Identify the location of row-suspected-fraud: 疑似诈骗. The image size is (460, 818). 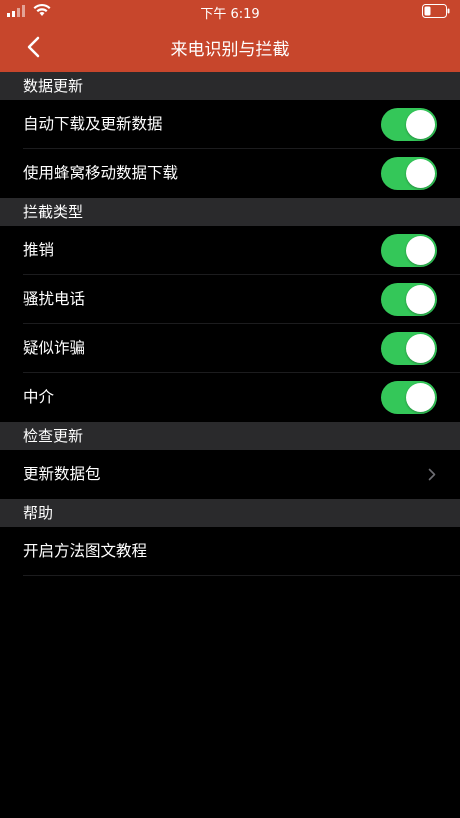
(230, 348).